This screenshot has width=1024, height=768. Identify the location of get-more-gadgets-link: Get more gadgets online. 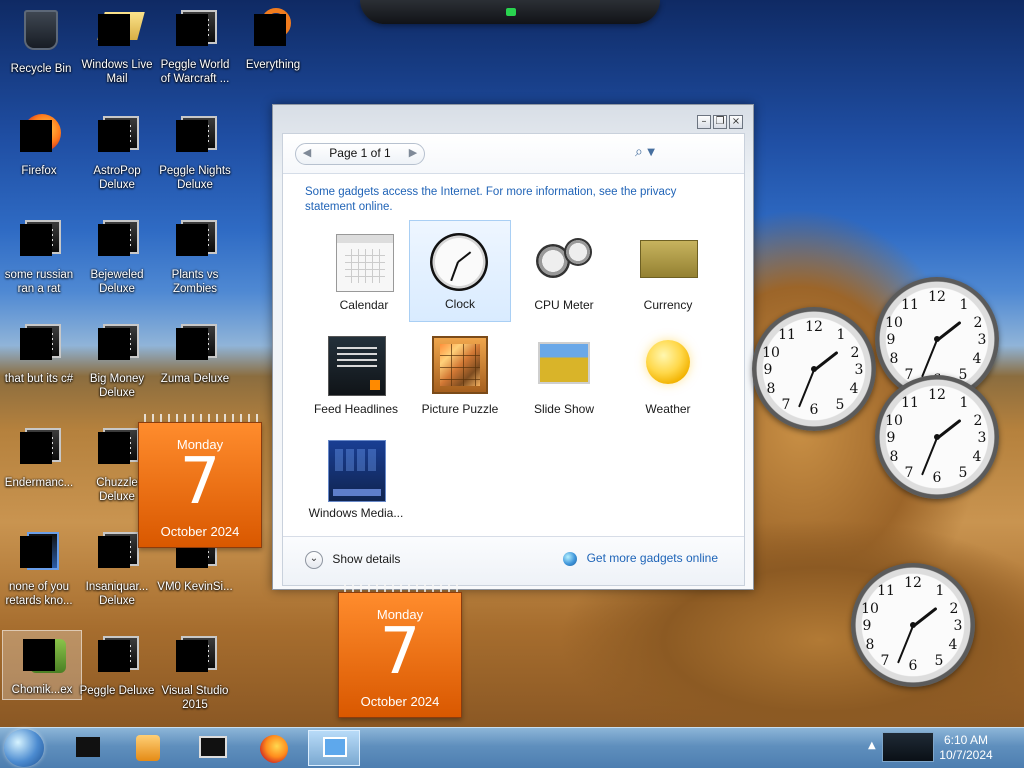
(640, 558).